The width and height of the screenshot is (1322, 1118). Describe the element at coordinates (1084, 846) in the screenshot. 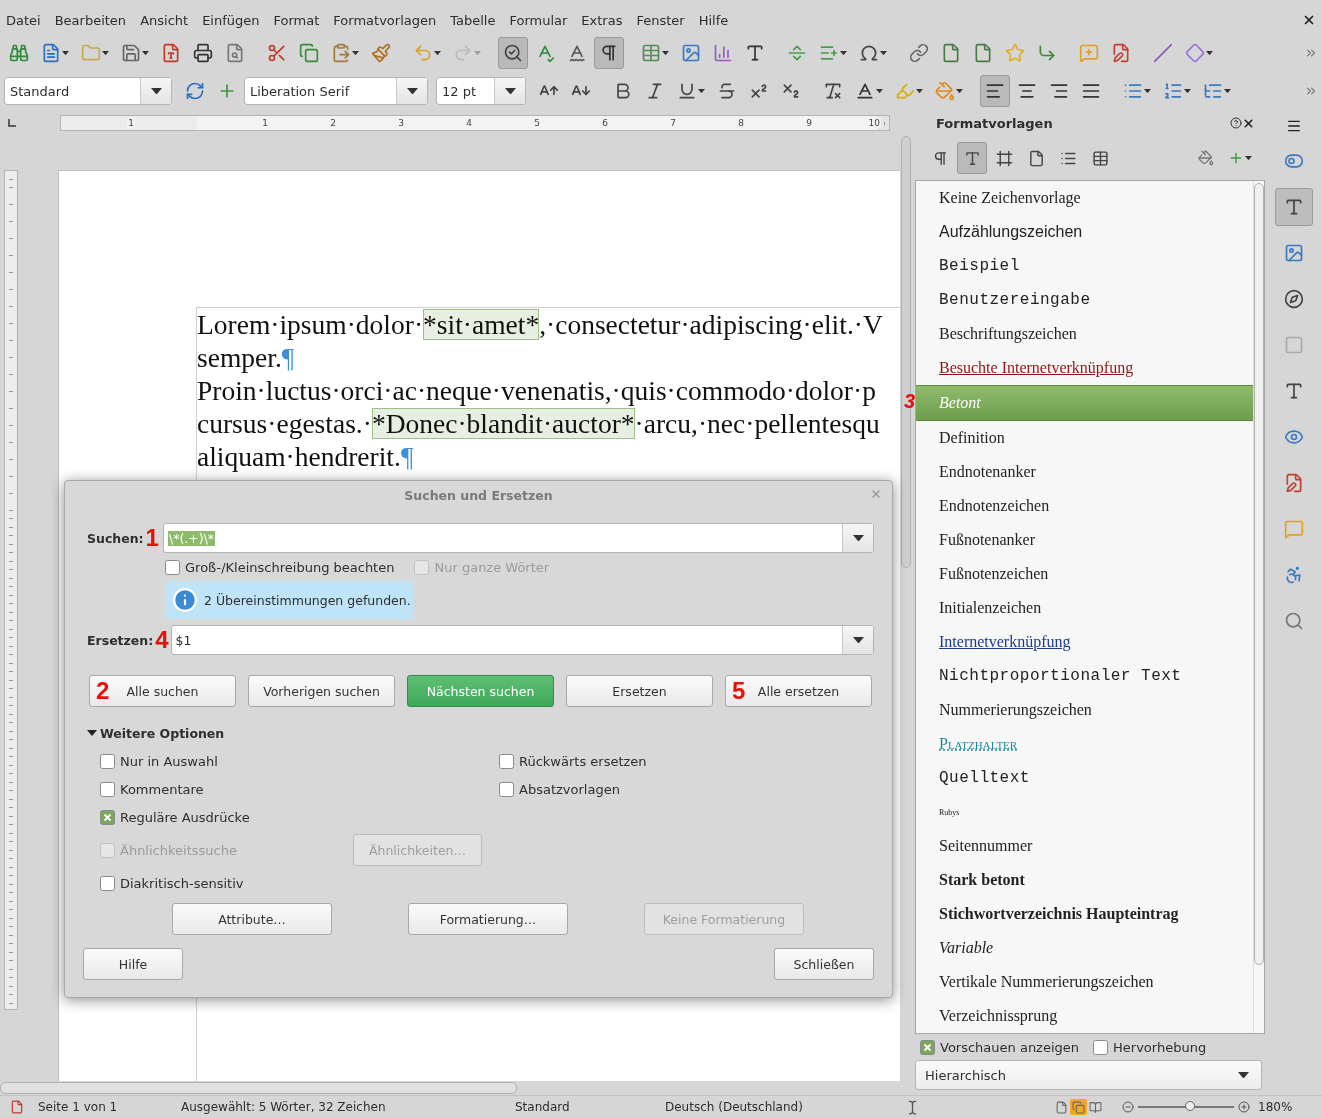

I see `style-list-item: Seitennummer` at that location.